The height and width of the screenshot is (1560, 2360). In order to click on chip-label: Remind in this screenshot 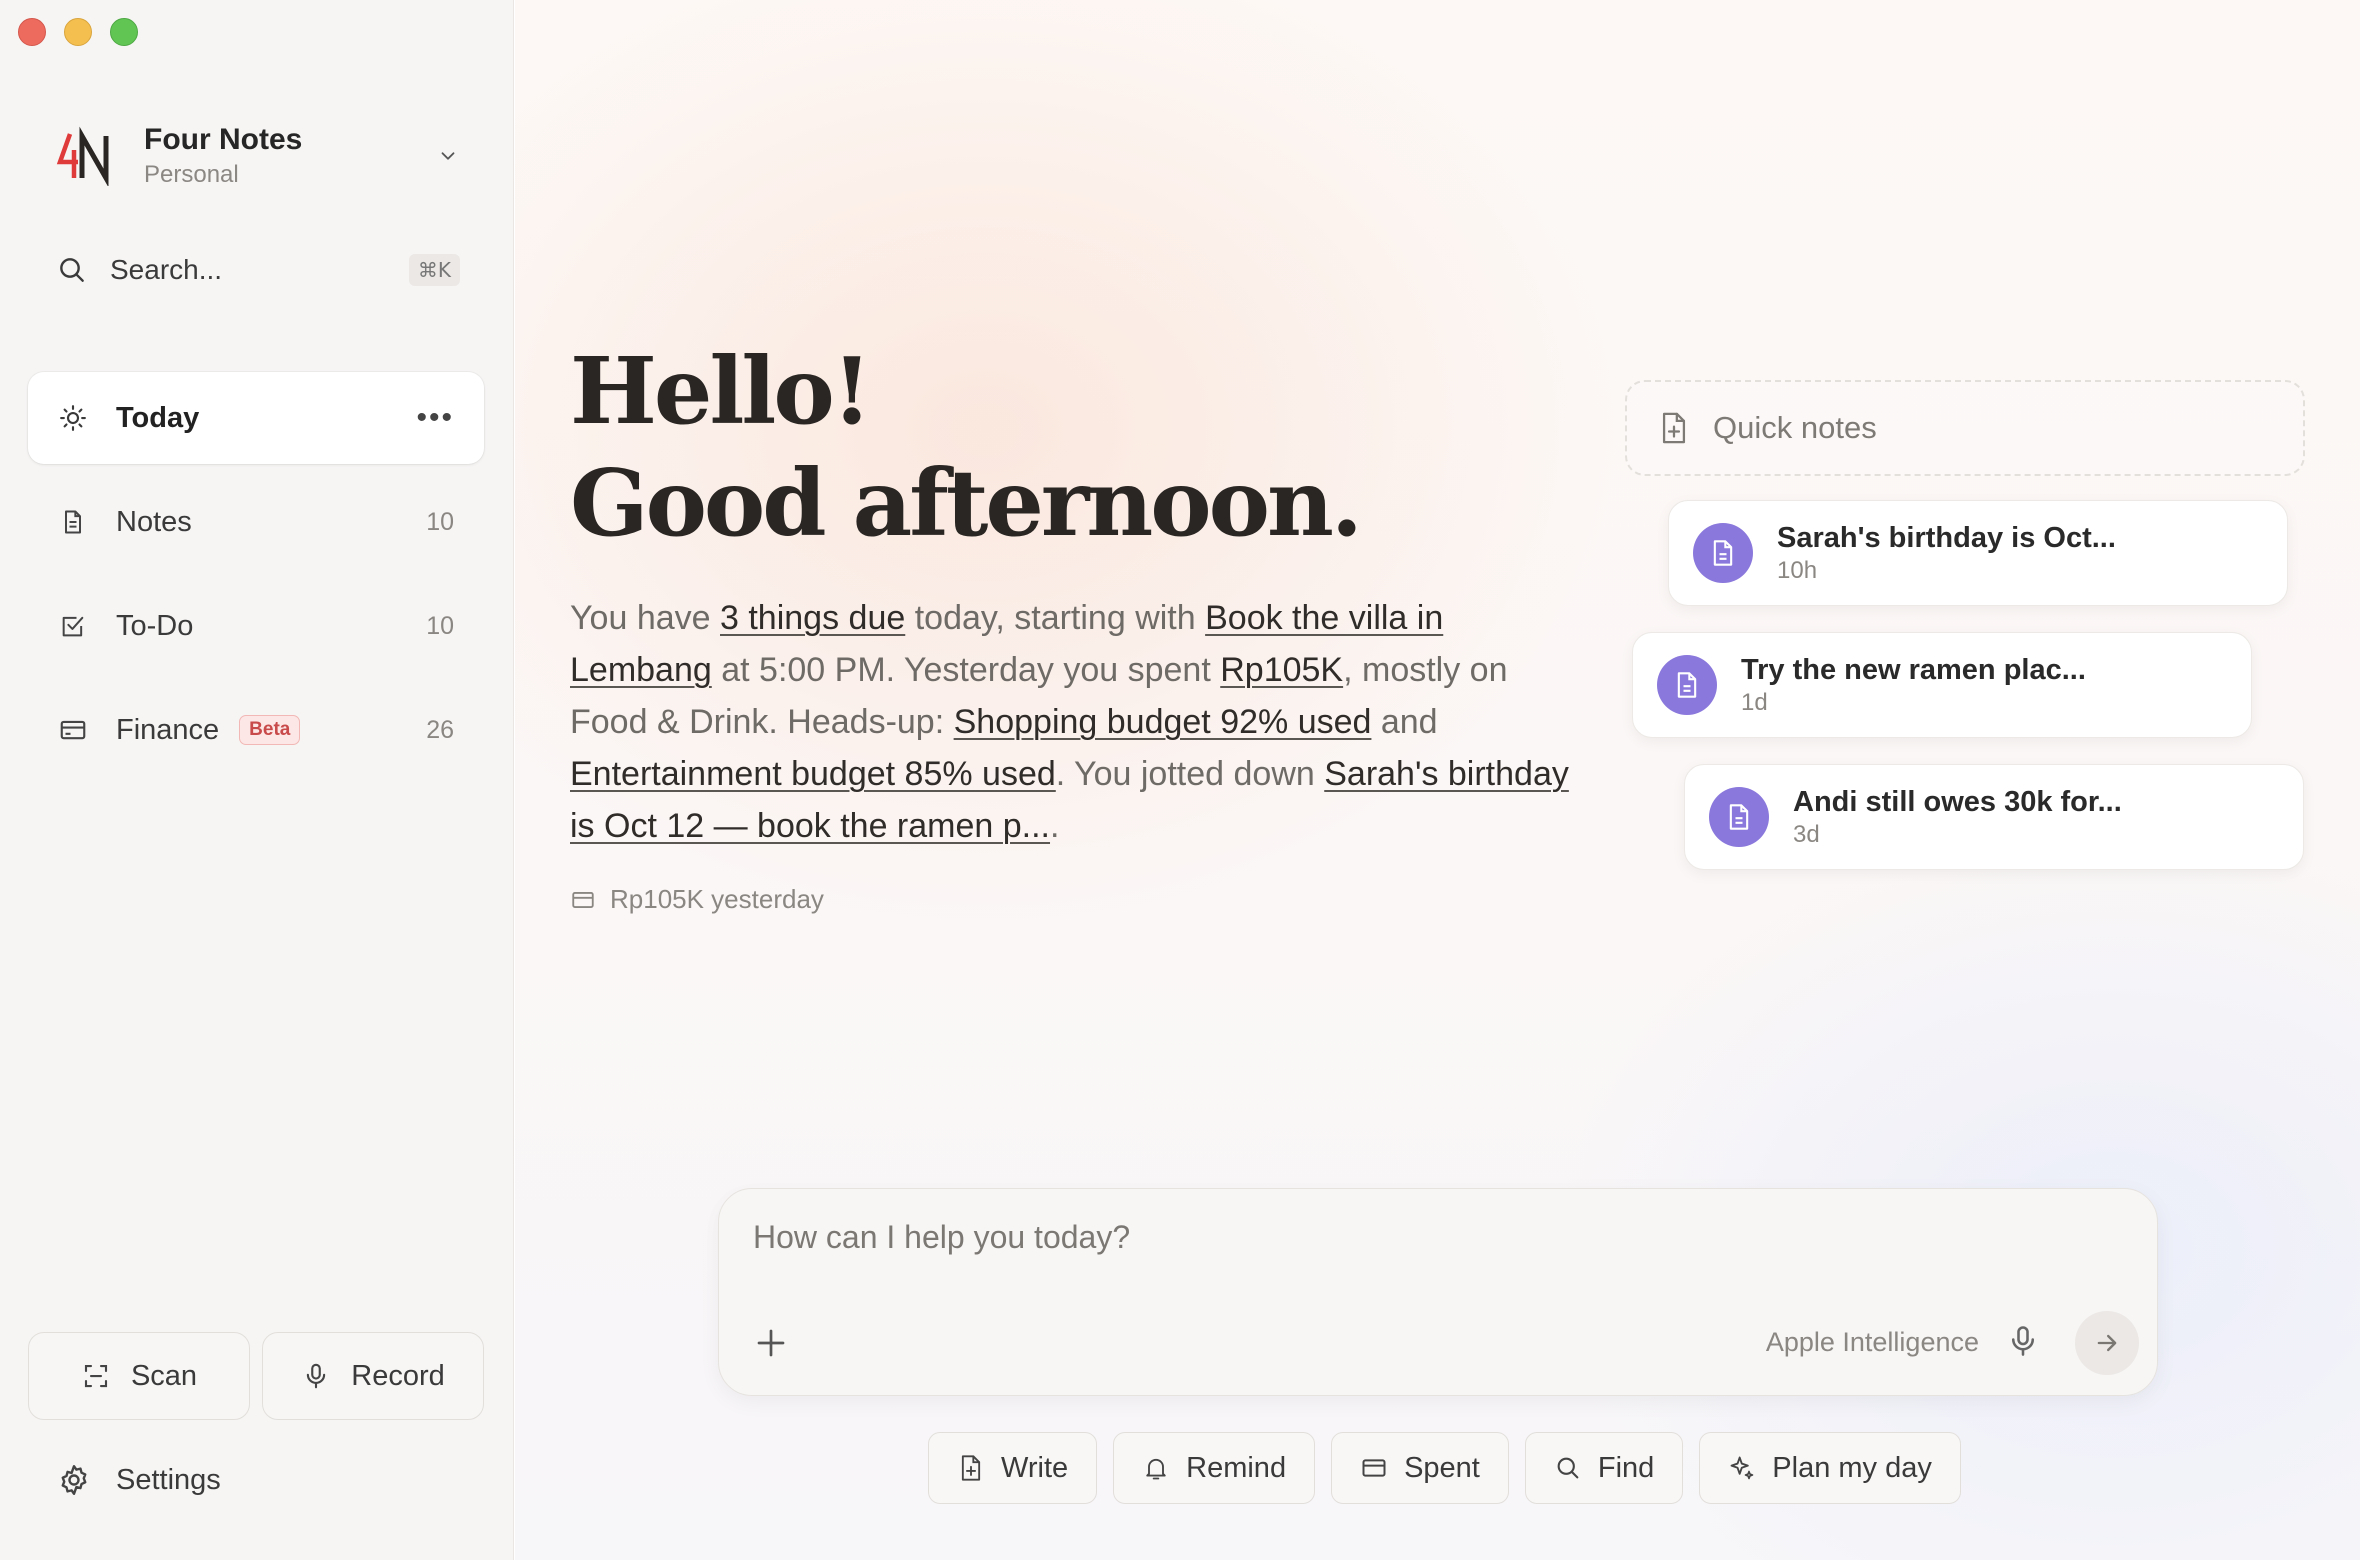, I will do `click(1236, 1467)`.